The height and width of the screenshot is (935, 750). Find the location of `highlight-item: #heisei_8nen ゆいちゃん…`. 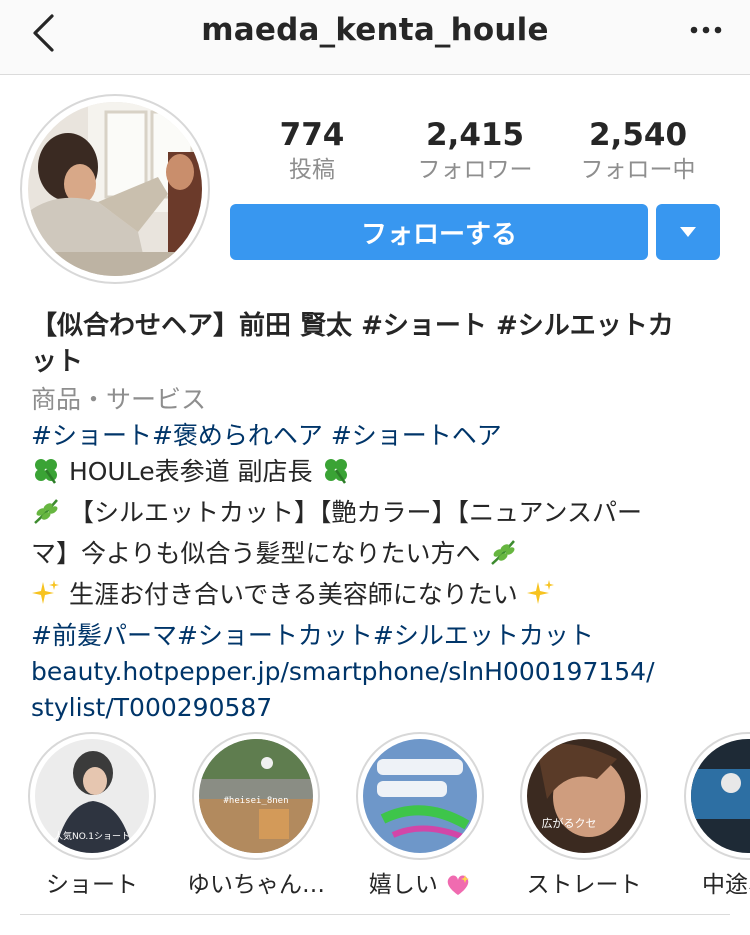

highlight-item: #heisei_8nen ゆいちゃん… is located at coordinates (256, 816).